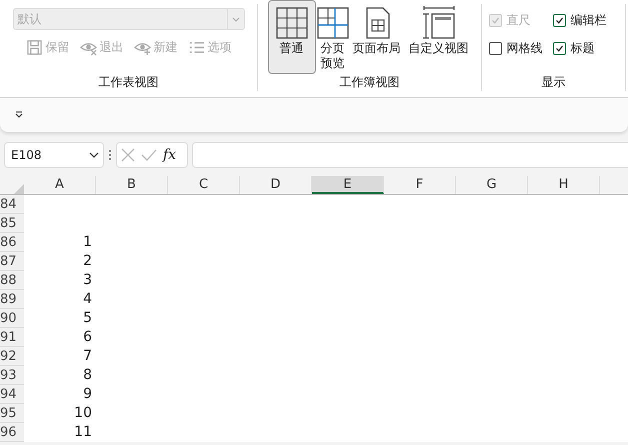 The width and height of the screenshot is (628, 445). Describe the element at coordinates (54, 155) in the screenshot. I see `name-box: E108` at that location.